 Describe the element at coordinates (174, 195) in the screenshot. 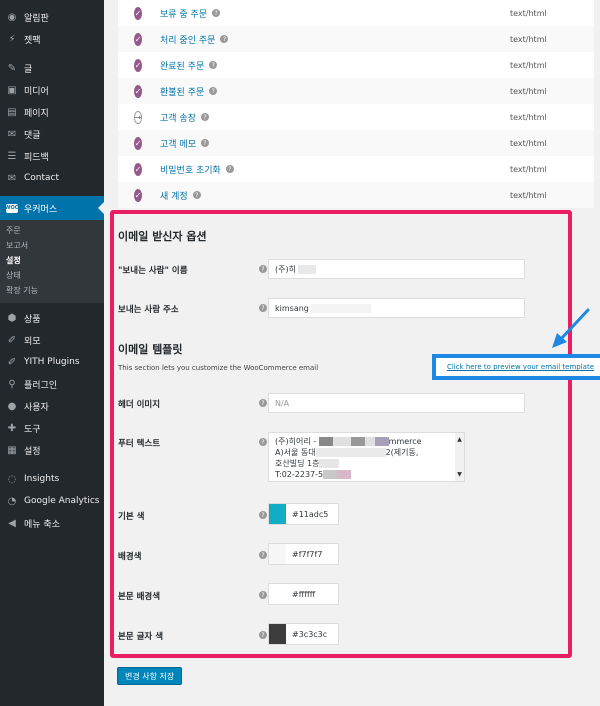

I see `email-name-link: 새 계정` at that location.